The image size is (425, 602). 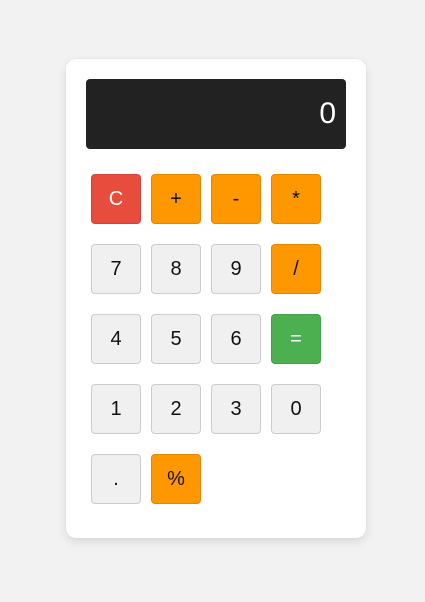 I want to click on digit-0-button: 0, so click(x=296, y=409).